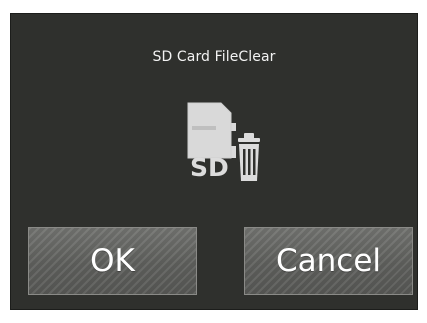 Image resolution: width=427 pixels, height=323 pixels. I want to click on trash-icon, so click(249, 157).